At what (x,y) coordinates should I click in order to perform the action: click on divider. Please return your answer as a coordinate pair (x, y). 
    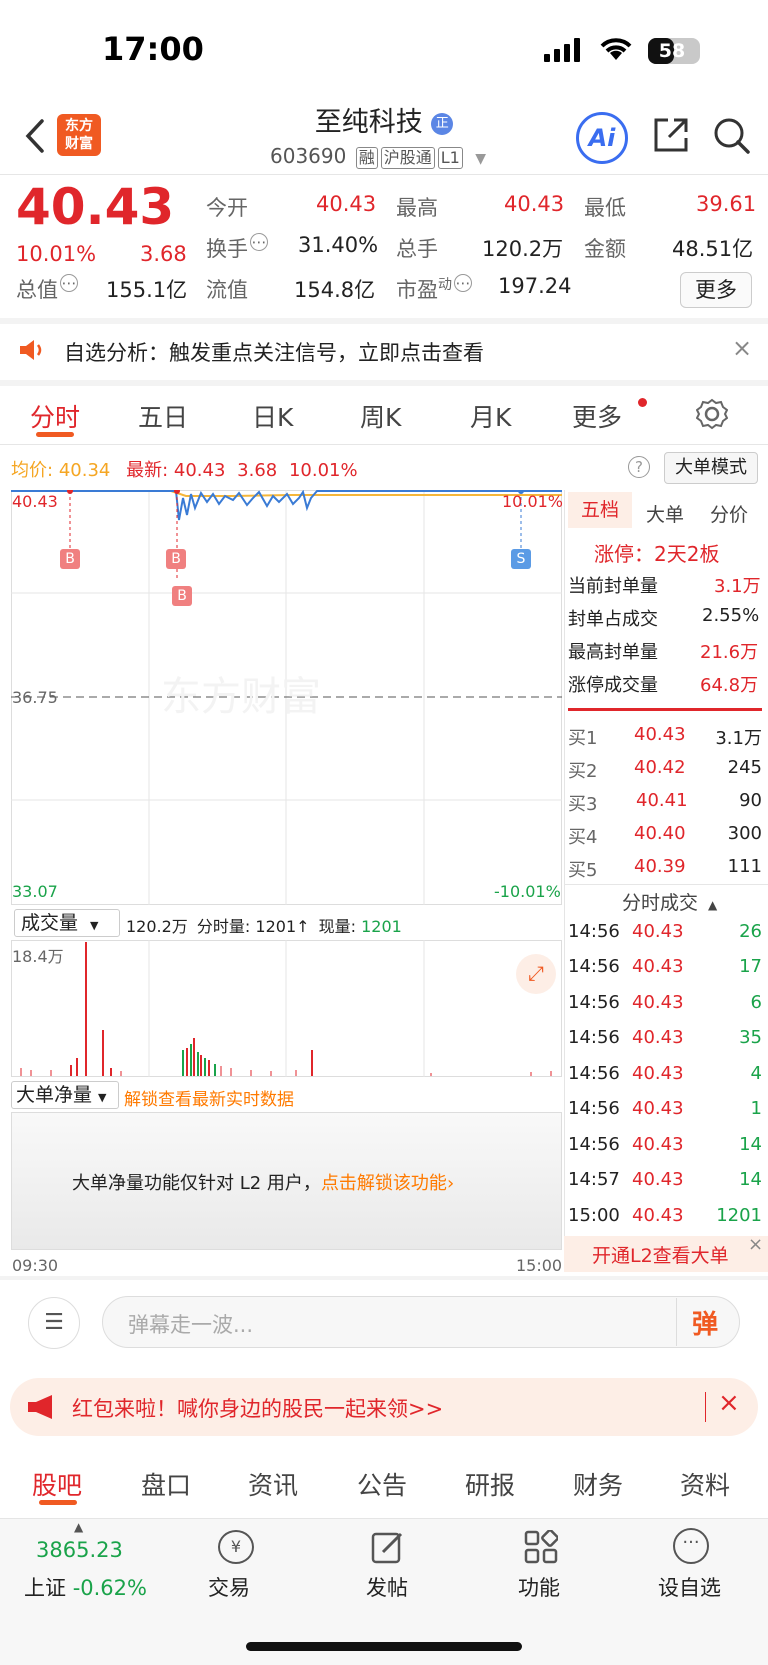
    Looking at the image, I should click on (676, 1322).